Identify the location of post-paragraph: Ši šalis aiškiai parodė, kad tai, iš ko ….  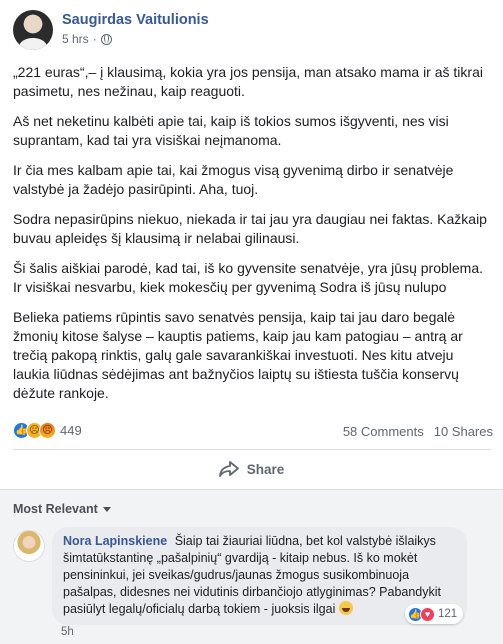
(248, 277).